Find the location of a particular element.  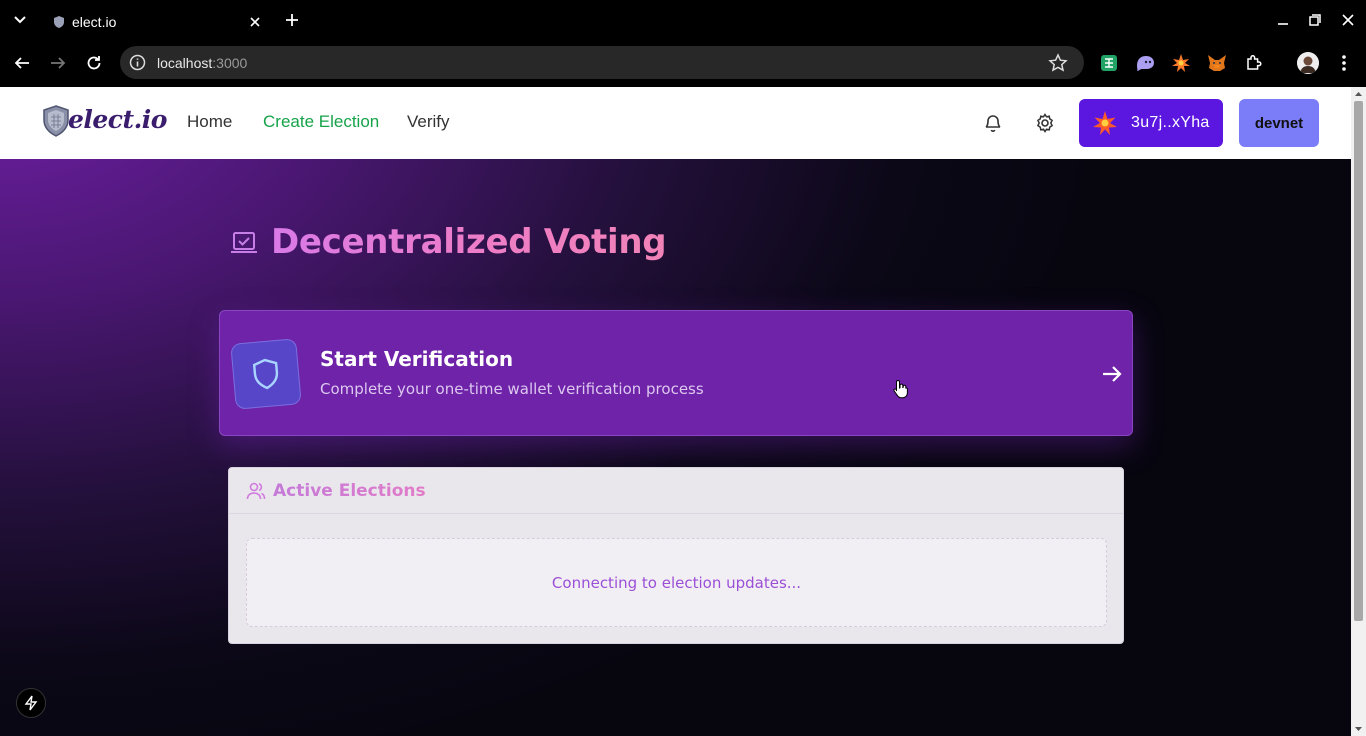

wallet-button: 3u7j..xYha is located at coordinates (1151, 123).